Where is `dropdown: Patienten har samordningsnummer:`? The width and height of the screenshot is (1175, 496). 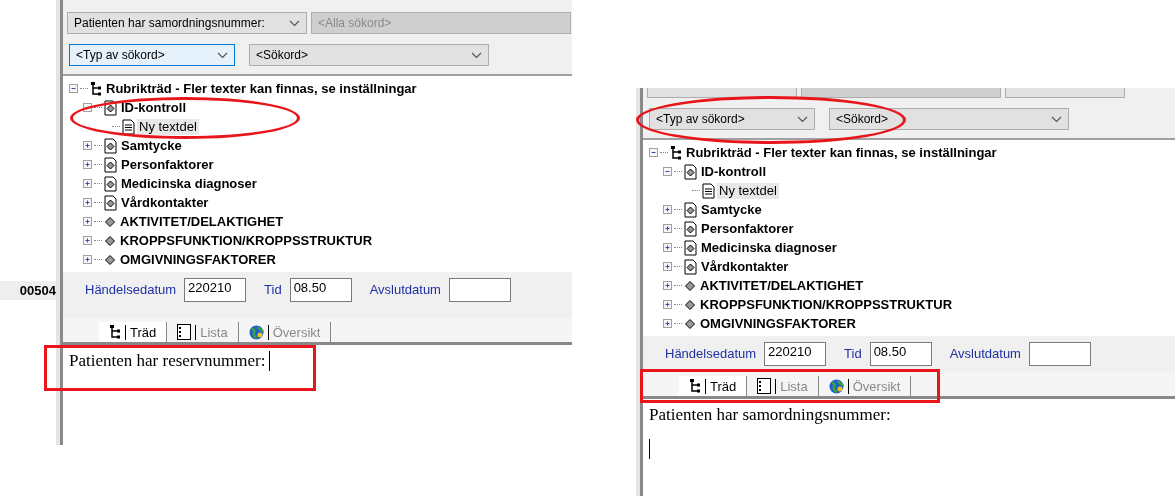
dropdown: Patienten har samordningsnummer: is located at coordinates (187, 23).